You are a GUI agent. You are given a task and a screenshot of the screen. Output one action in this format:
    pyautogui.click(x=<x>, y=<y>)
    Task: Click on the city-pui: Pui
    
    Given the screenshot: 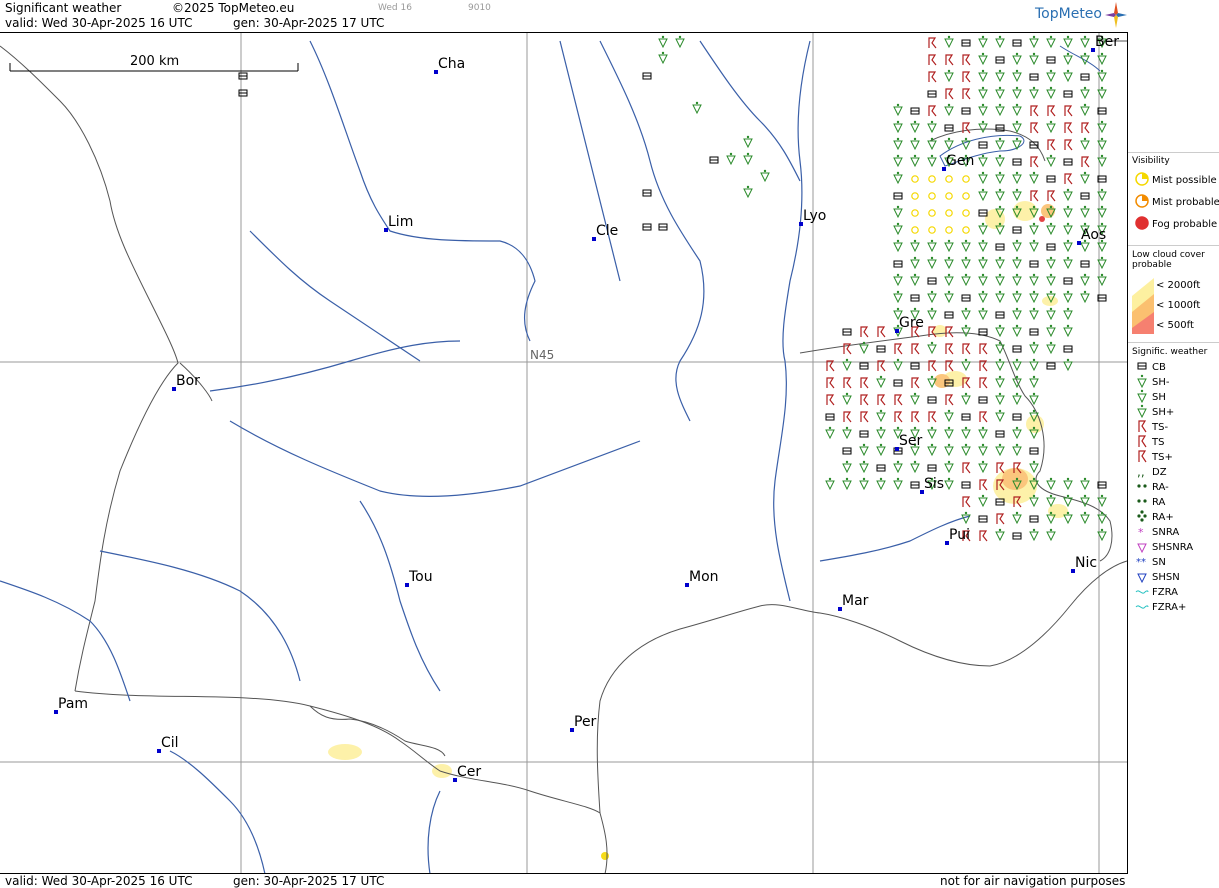 What is the action you would take?
    pyautogui.click(x=957, y=536)
    